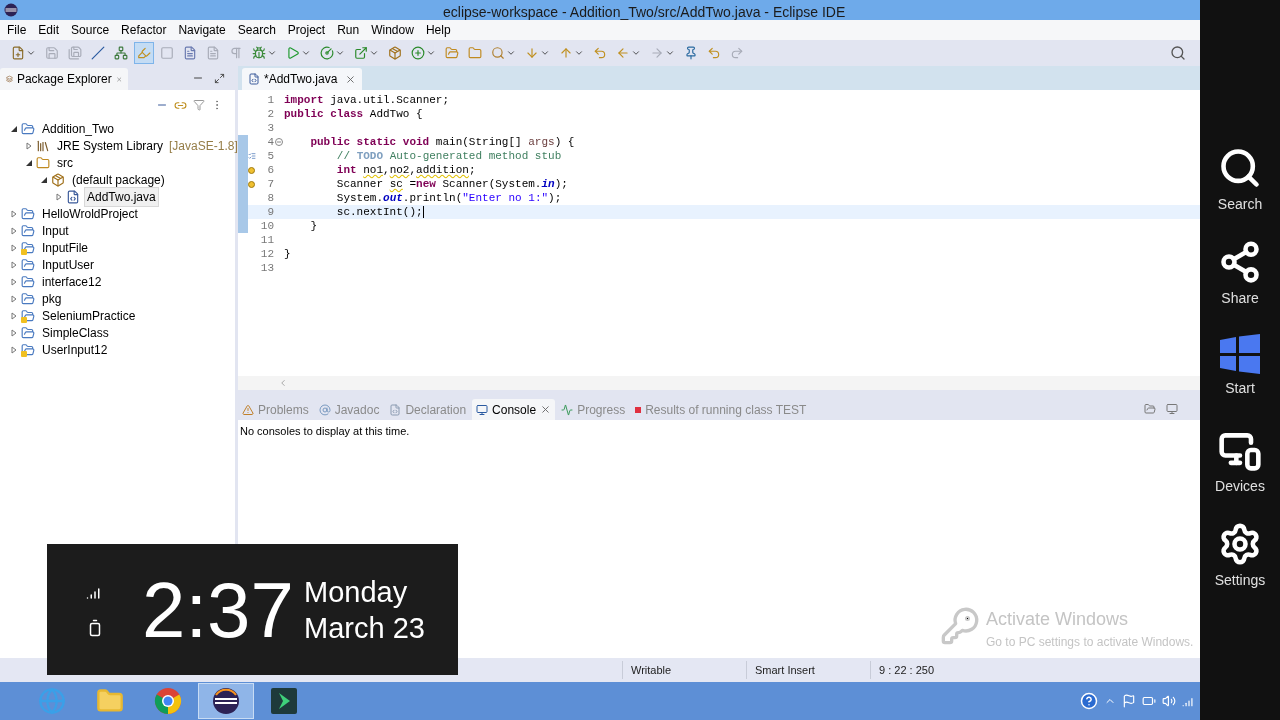 This screenshot has width=1280, height=720. I want to click on library-icon, so click(43, 145).